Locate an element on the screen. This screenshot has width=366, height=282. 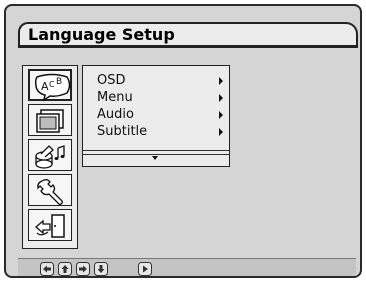
title-tab: Language Setup is located at coordinates (188, 34).